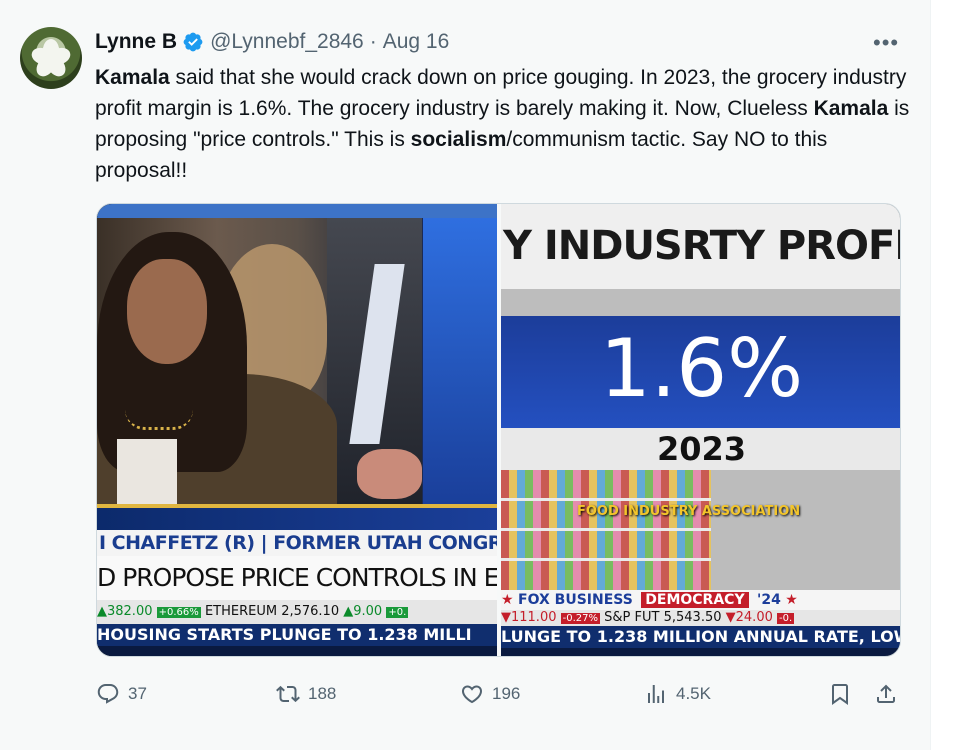  I want to click on news-crawl: LUNGE TO 1.238 MILLION ANNUAL RATE, LOW, so click(701, 637).